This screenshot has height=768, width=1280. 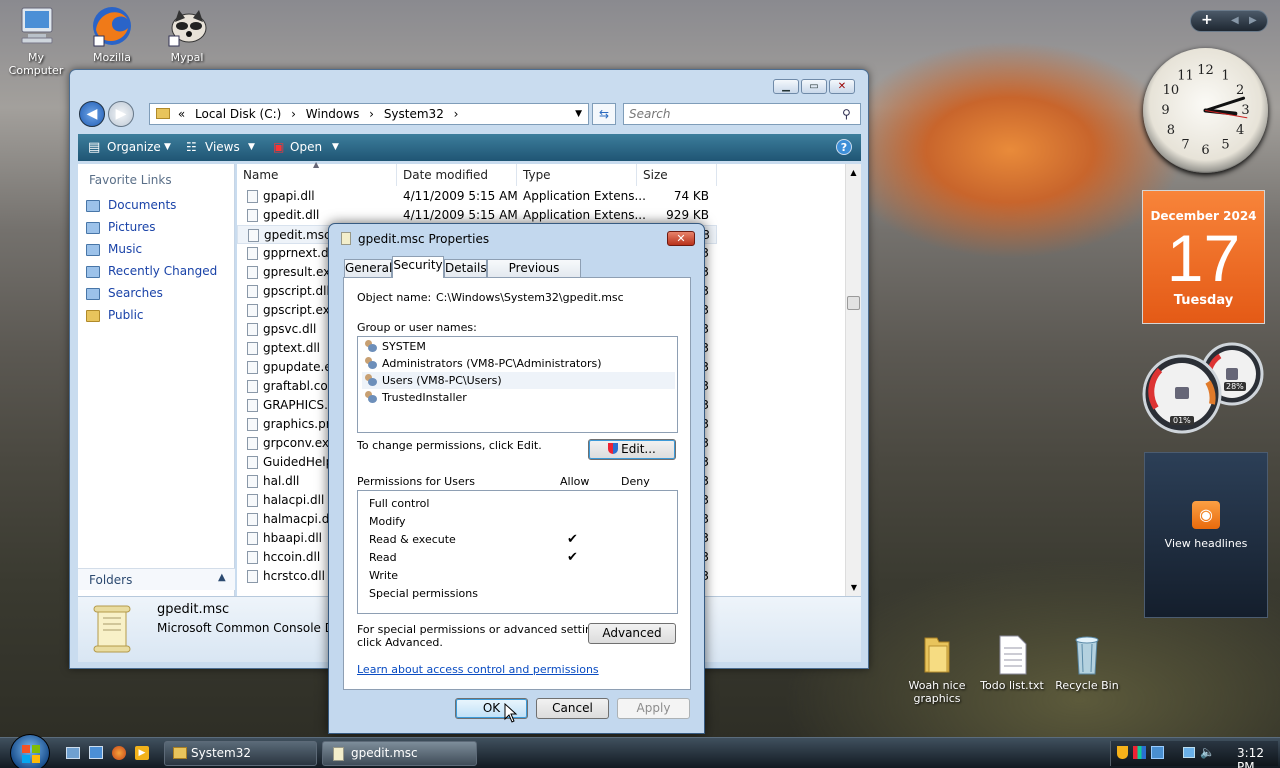 What do you see at coordinates (1240, 90) in the screenshot?
I see `clock-number: 2` at bounding box center [1240, 90].